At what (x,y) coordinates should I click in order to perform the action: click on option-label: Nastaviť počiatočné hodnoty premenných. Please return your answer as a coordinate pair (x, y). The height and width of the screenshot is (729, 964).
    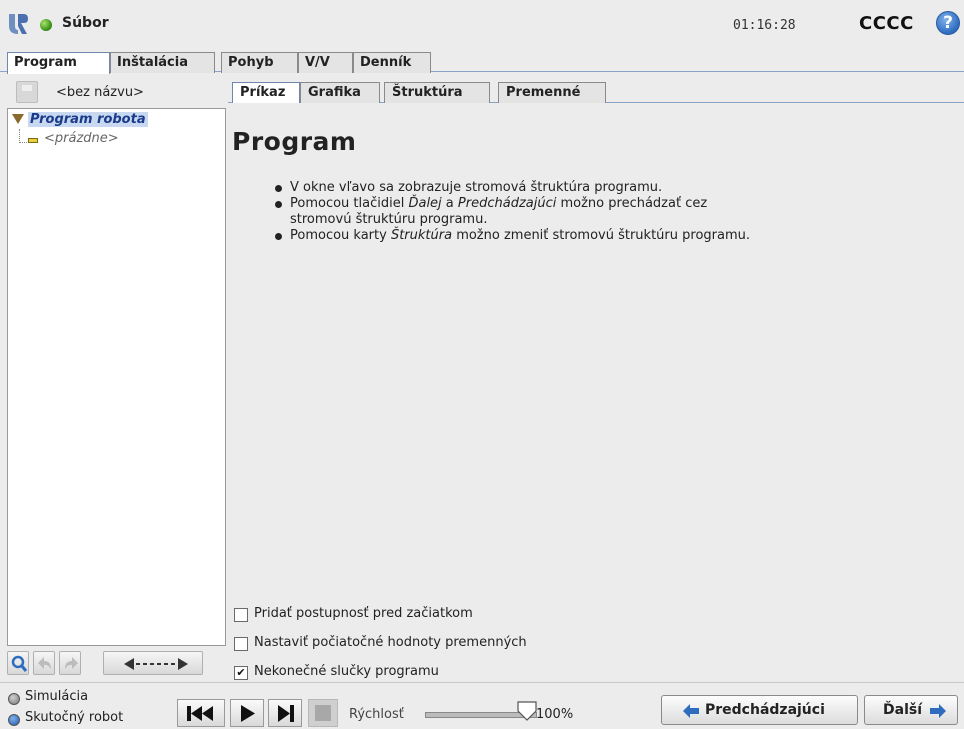
    Looking at the image, I should click on (390, 642).